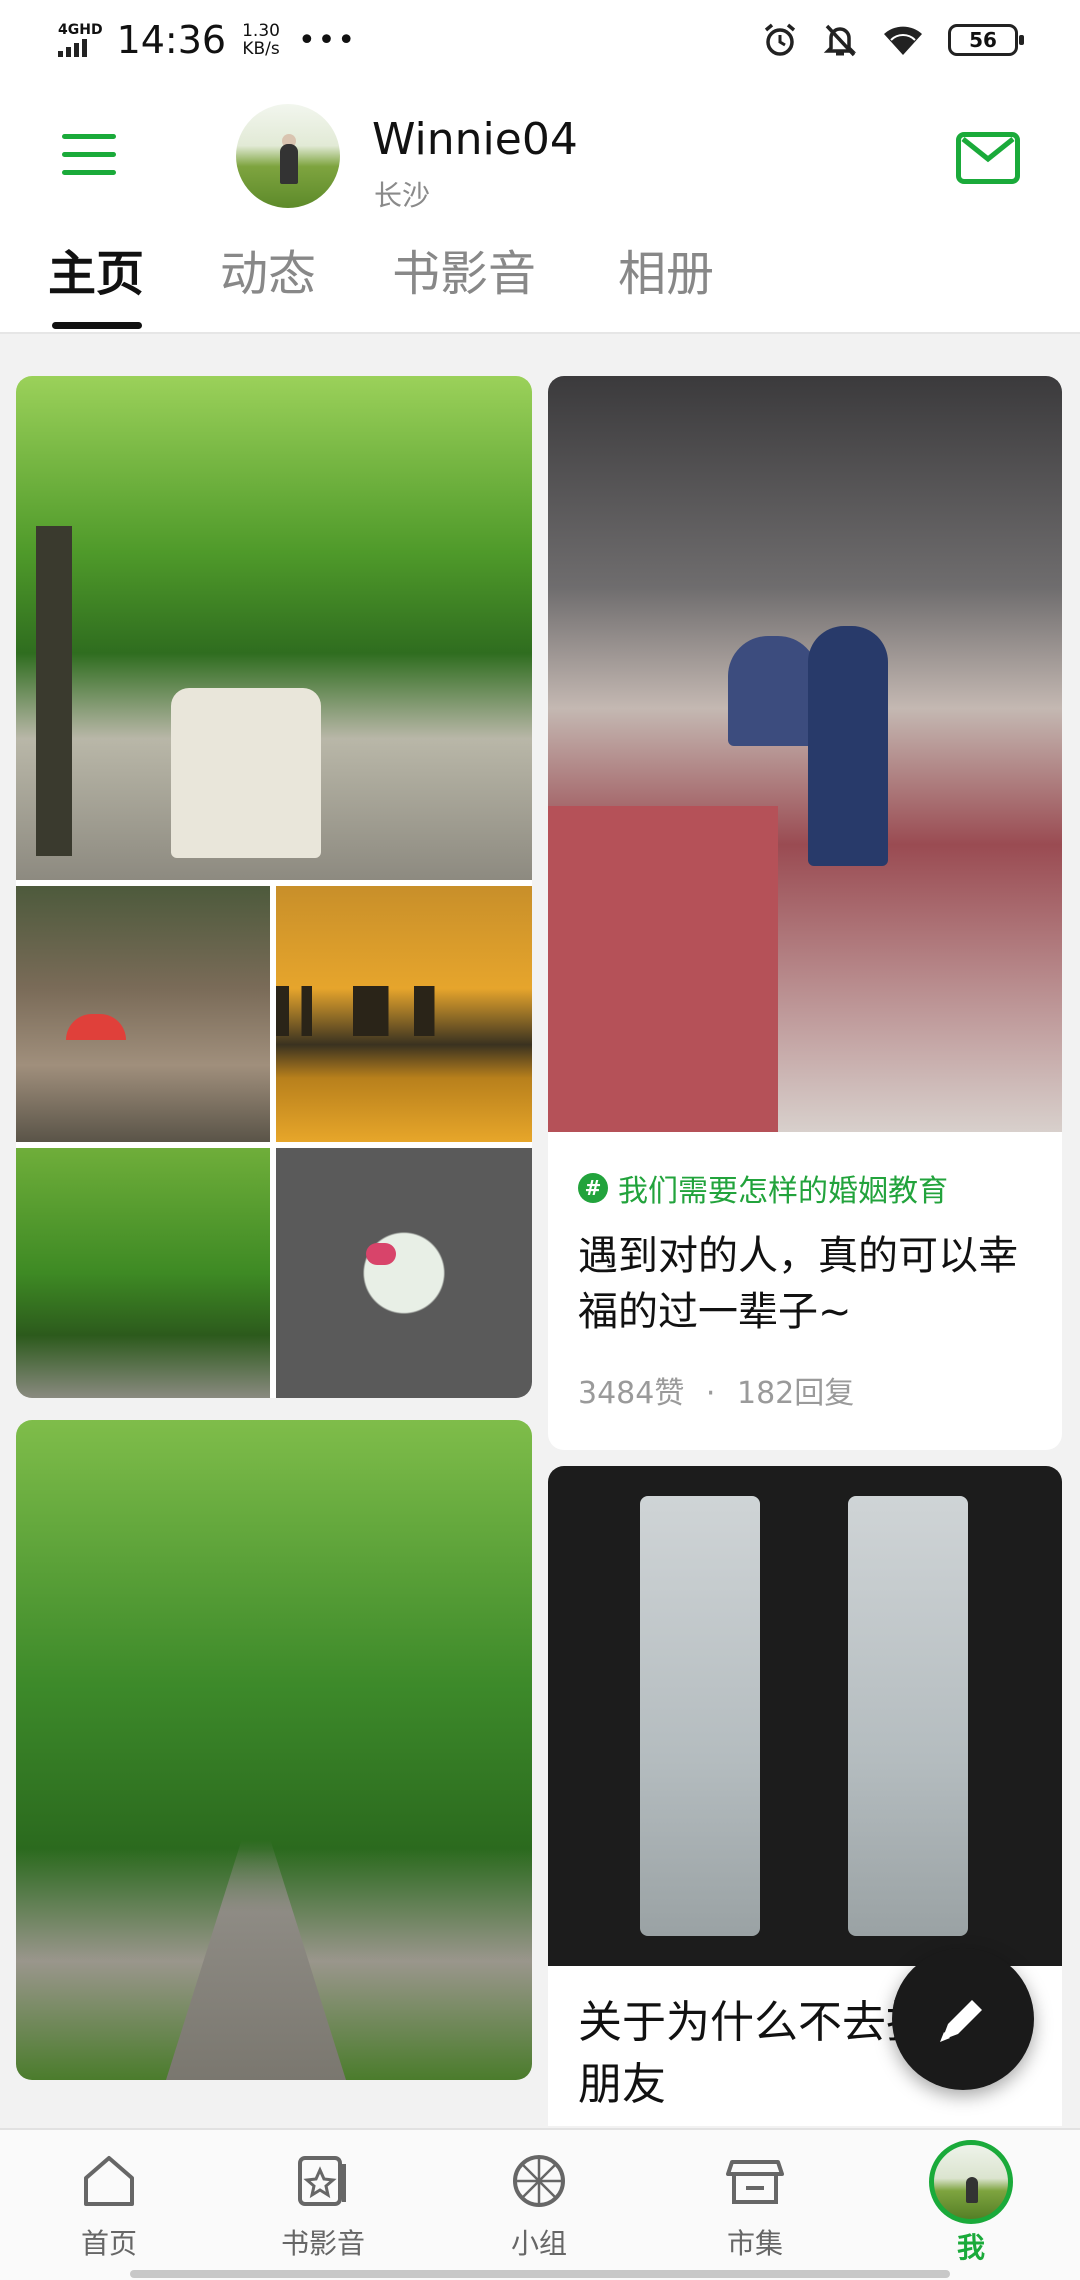 Image resolution: width=1080 pixels, height=2280 pixels. I want to click on speed-value: 1.30, so click(261, 31).